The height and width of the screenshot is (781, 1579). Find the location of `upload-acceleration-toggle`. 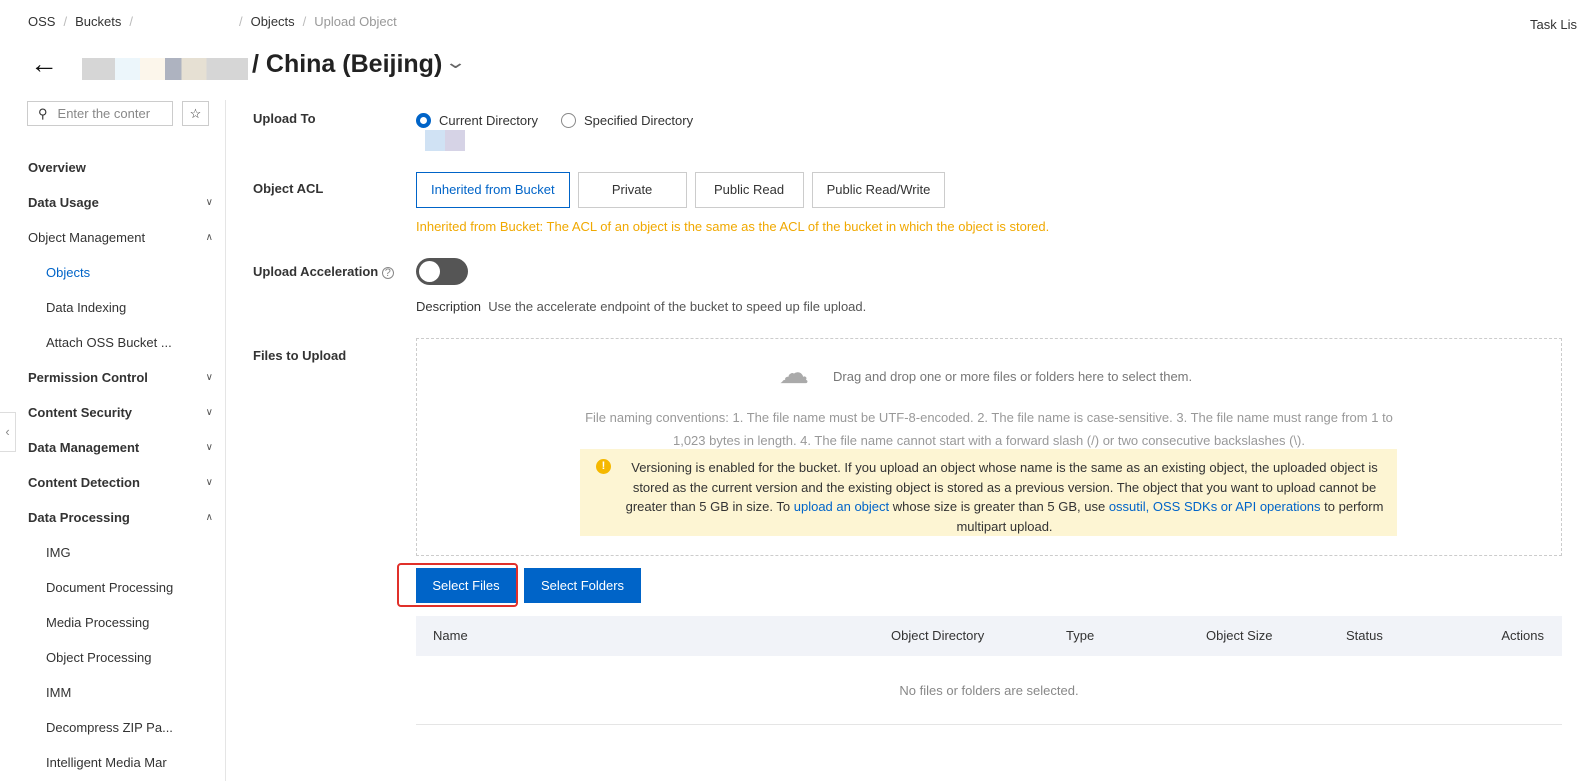

upload-acceleration-toggle is located at coordinates (442, 271).